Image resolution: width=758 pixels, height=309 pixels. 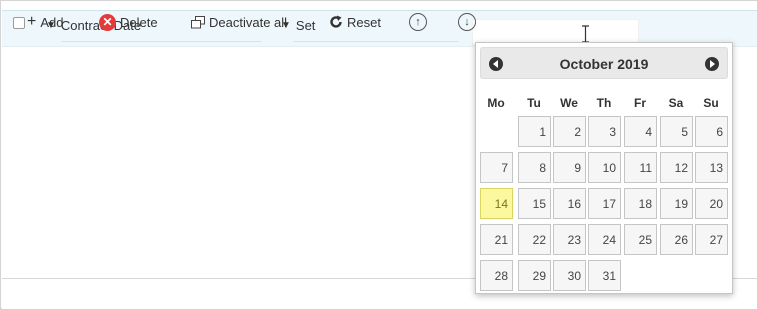 What do you see at coordinates (496, 167) in the screenshot?
I see `calendar-day: 7` at bounding box center [496, 167].